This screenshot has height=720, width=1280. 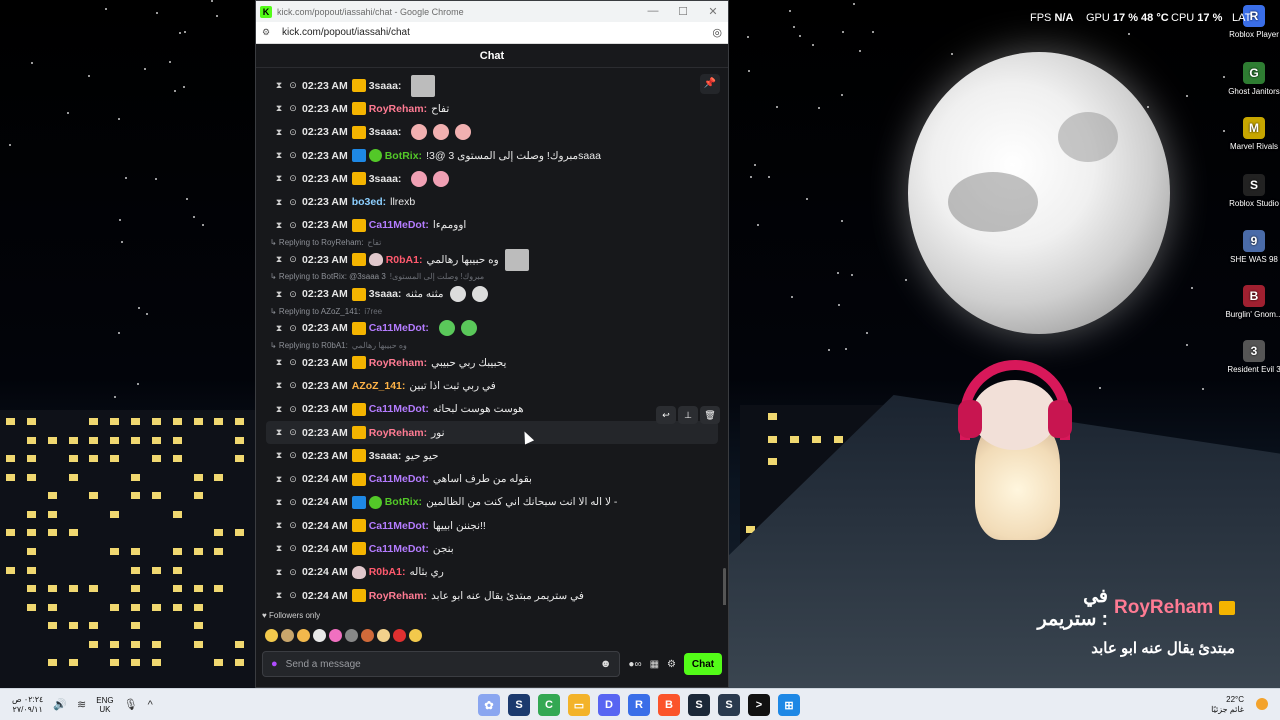 What do you see at coordinates (492, 455) in the screenshot?
I see `chat-message: ⧗ ⊙ 02:23 AM 3saaa: حيو حيو` at bounding box center [492, 455].